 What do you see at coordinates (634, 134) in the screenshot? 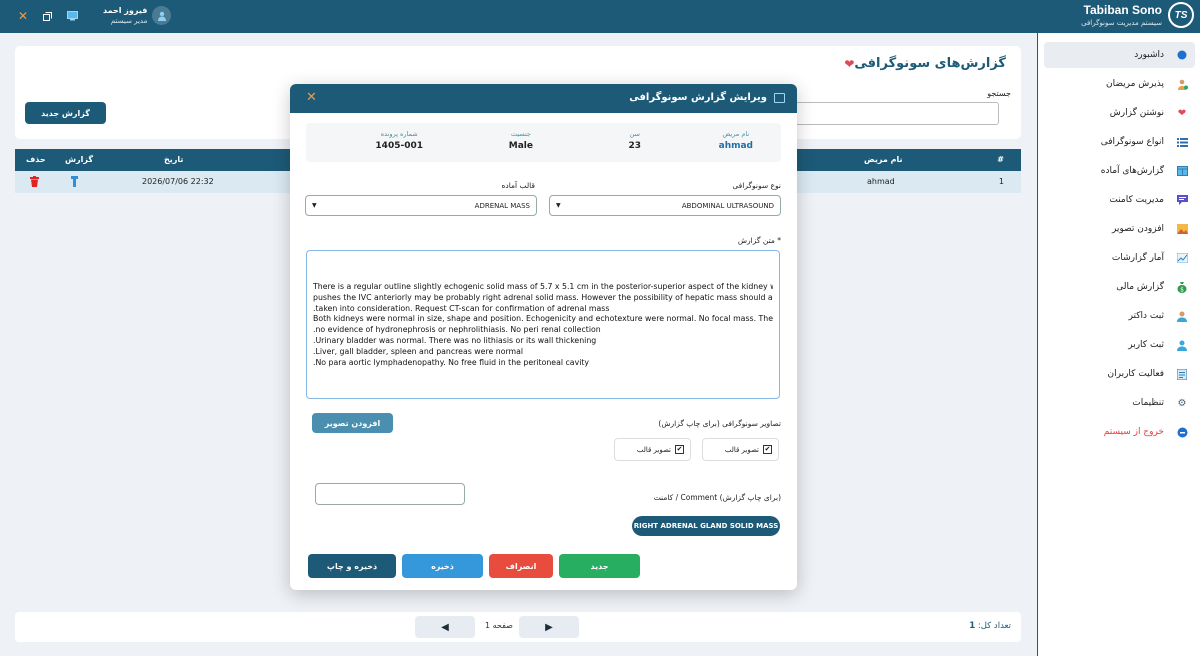
I see `patient-age-label: سن` at bounding box center [634, 134].